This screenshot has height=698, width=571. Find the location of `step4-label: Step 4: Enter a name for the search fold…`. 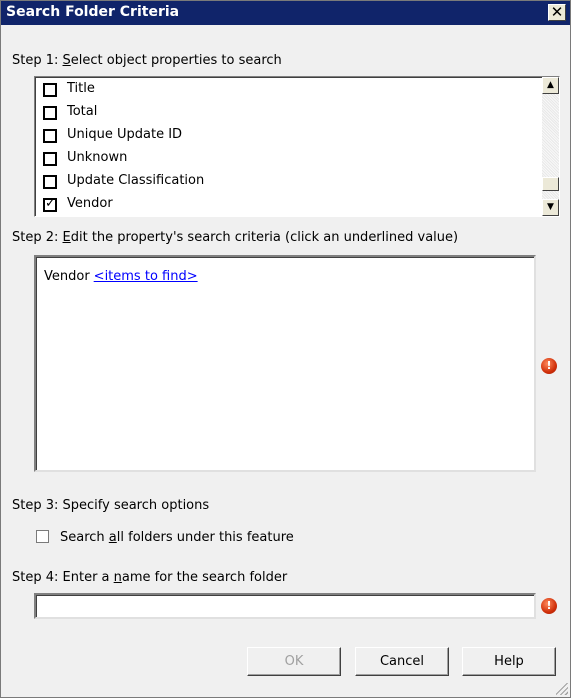

step4-label: Step 4: Enter a name for the search fold… is located at coordinates (150, 577).